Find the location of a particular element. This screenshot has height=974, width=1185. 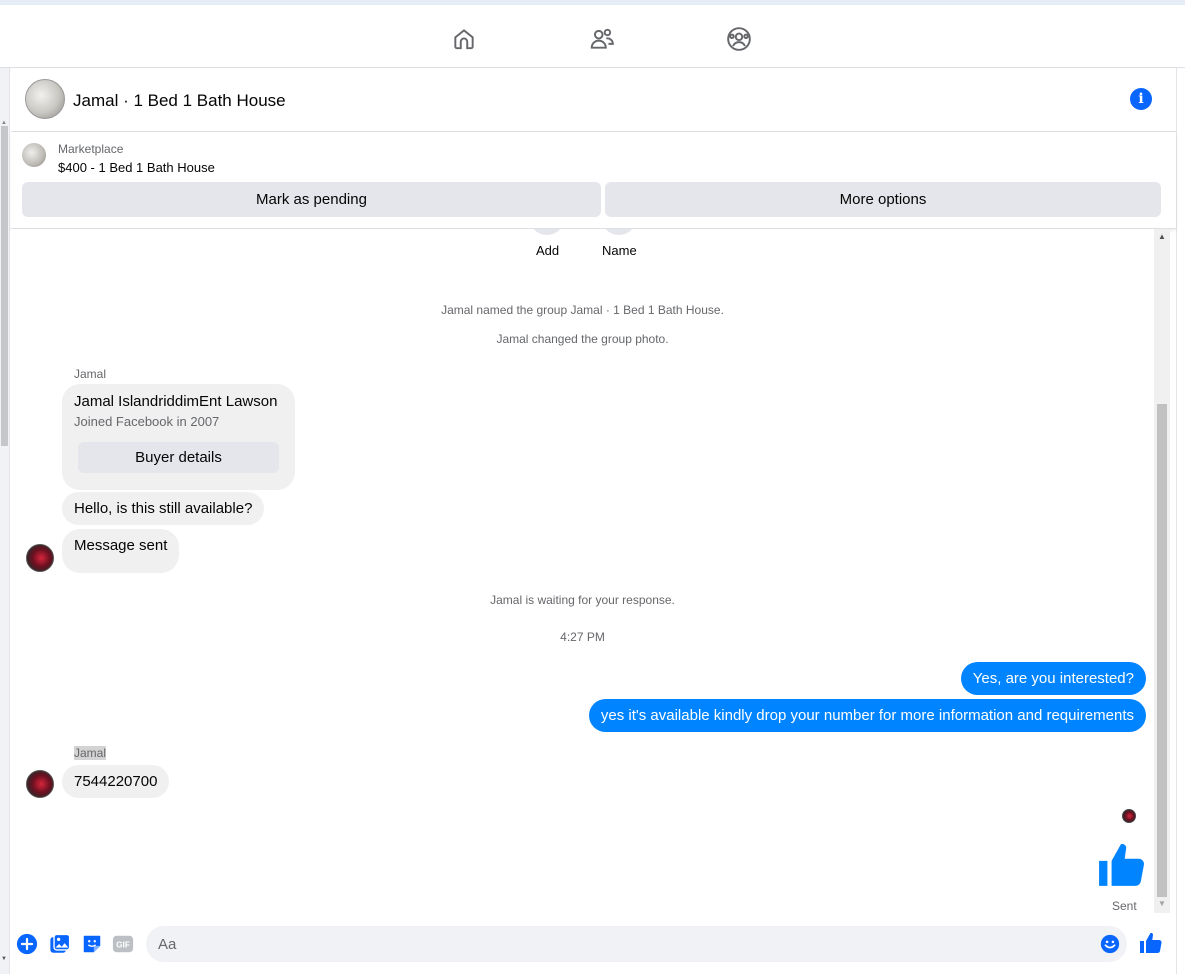

right-edge is located at coordinates (1180, 521).